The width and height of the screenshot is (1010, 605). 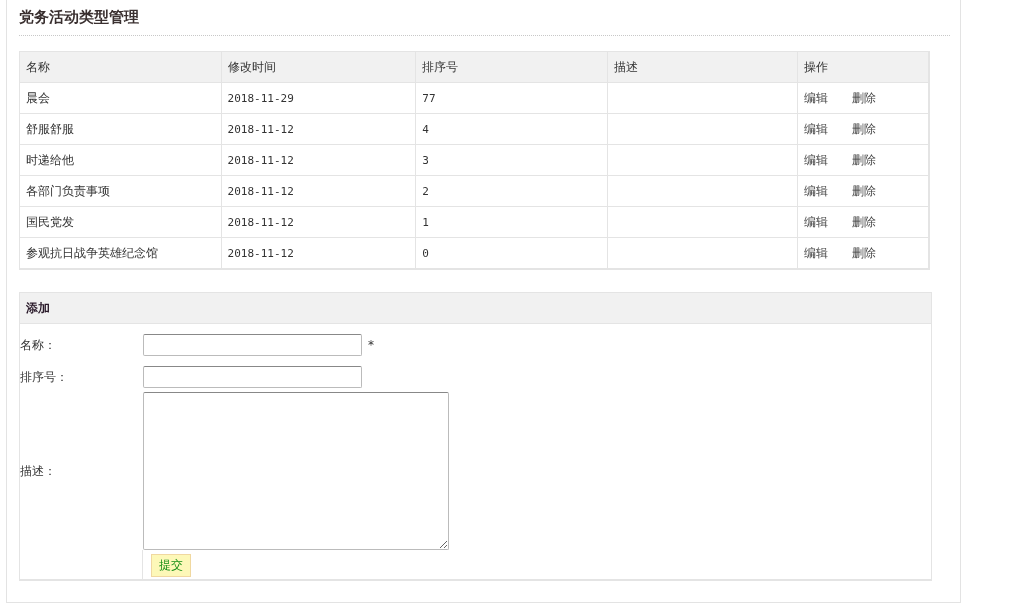 I want to click on form-title: 添加, so click(x=475, y=308).